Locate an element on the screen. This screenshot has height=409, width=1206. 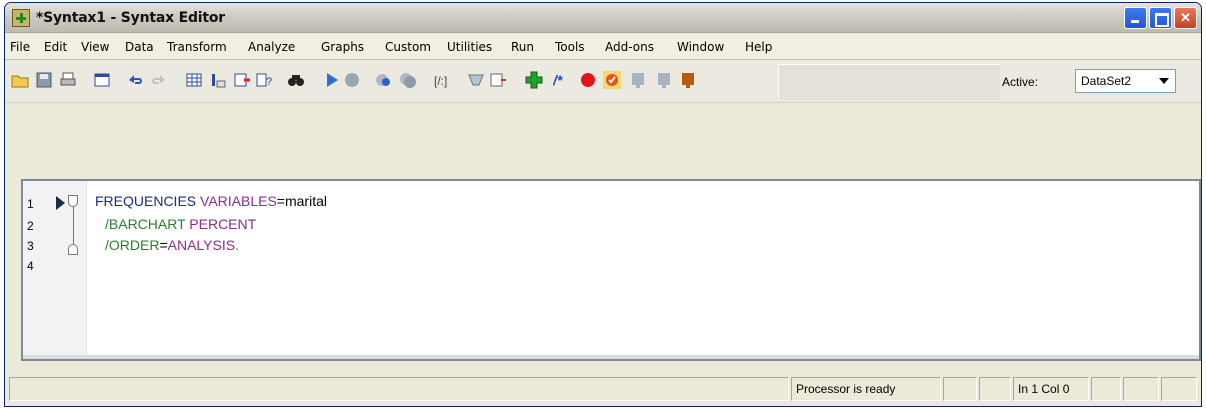
code-line-3: /ORDER=ANALYSIS. is located at coordinates (172, 245).